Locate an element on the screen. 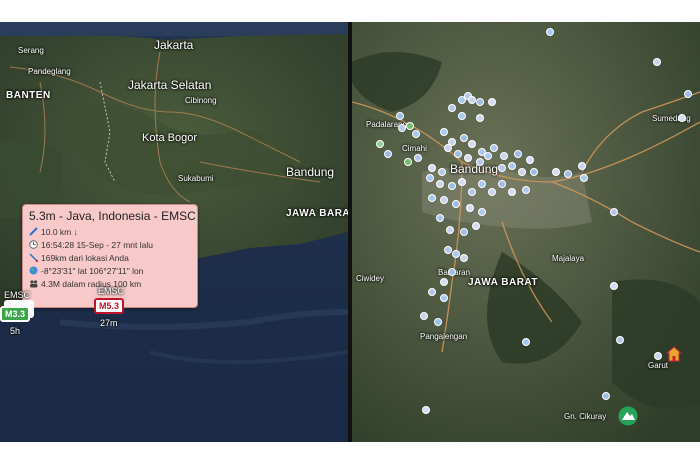 The image size is (700, 465). main-marker-age: 27m is located at coordinates (109, 323).